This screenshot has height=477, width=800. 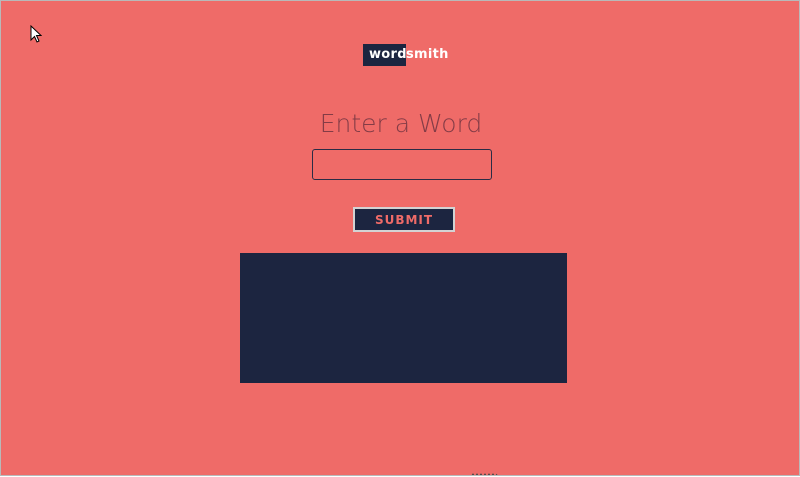 What do you see at coordinates (401, 123) in the screenshot?
I see `page-heading: Enter a Word` at bounding box center [401, 123].